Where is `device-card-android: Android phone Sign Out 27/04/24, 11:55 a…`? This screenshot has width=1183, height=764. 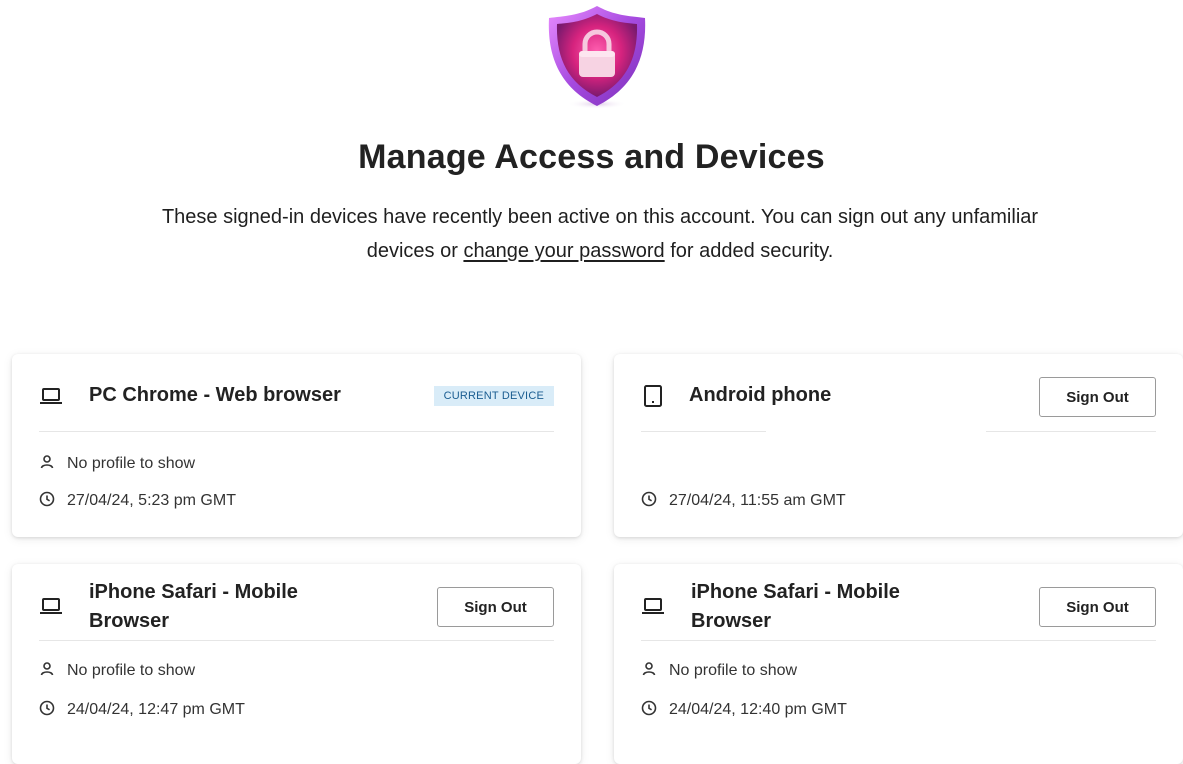 device-card-android: Android phone Sign Out 27/04/24, 11:55 a… is located at coordinates (898, 445).